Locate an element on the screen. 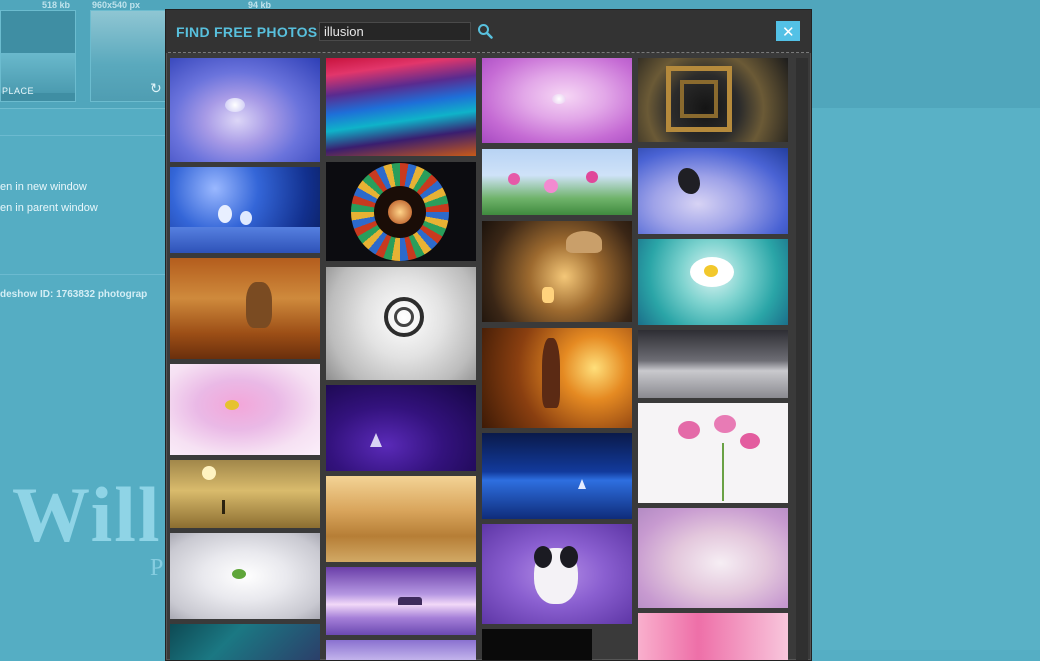 Image resolution: width=1040 pixels, height=661 pixels. thumbnail-size: 518 kb is located at coordinates (56, 5).